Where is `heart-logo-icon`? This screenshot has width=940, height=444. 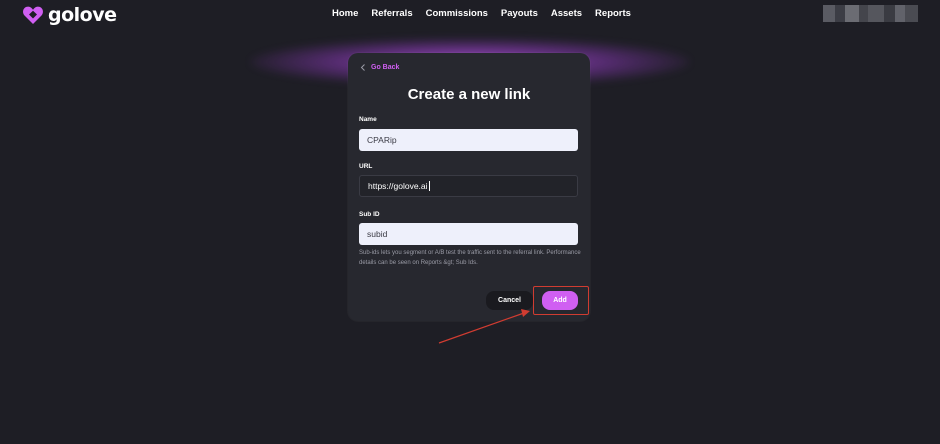
heart-logo-icon is located at coordinates (33, 15).